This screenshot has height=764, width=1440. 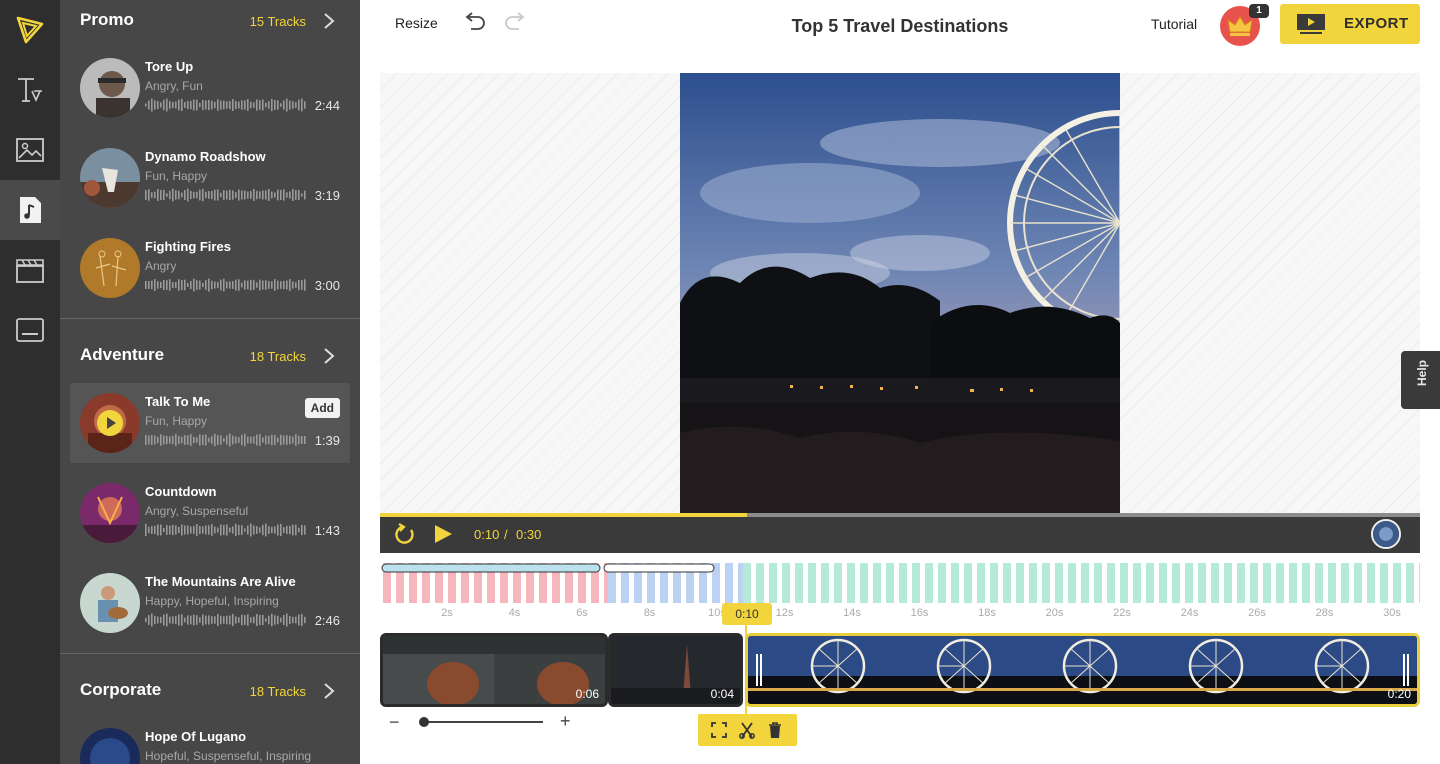 What do you see at coordinates (107, 19) in the screenshot?
I see `category-title: Promo` at bounding box center [107, 19].